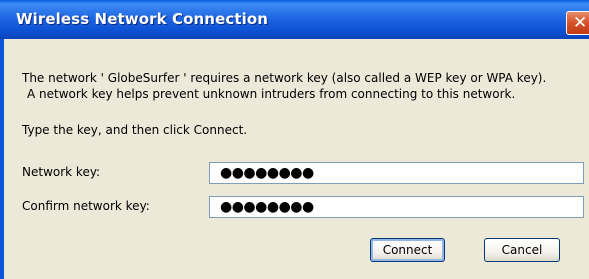  What do you see at coordinates (294, 19) in the screenshot?
I see `title-bar: Wireless Network Connection ✕` at bounding box center [294, 19].